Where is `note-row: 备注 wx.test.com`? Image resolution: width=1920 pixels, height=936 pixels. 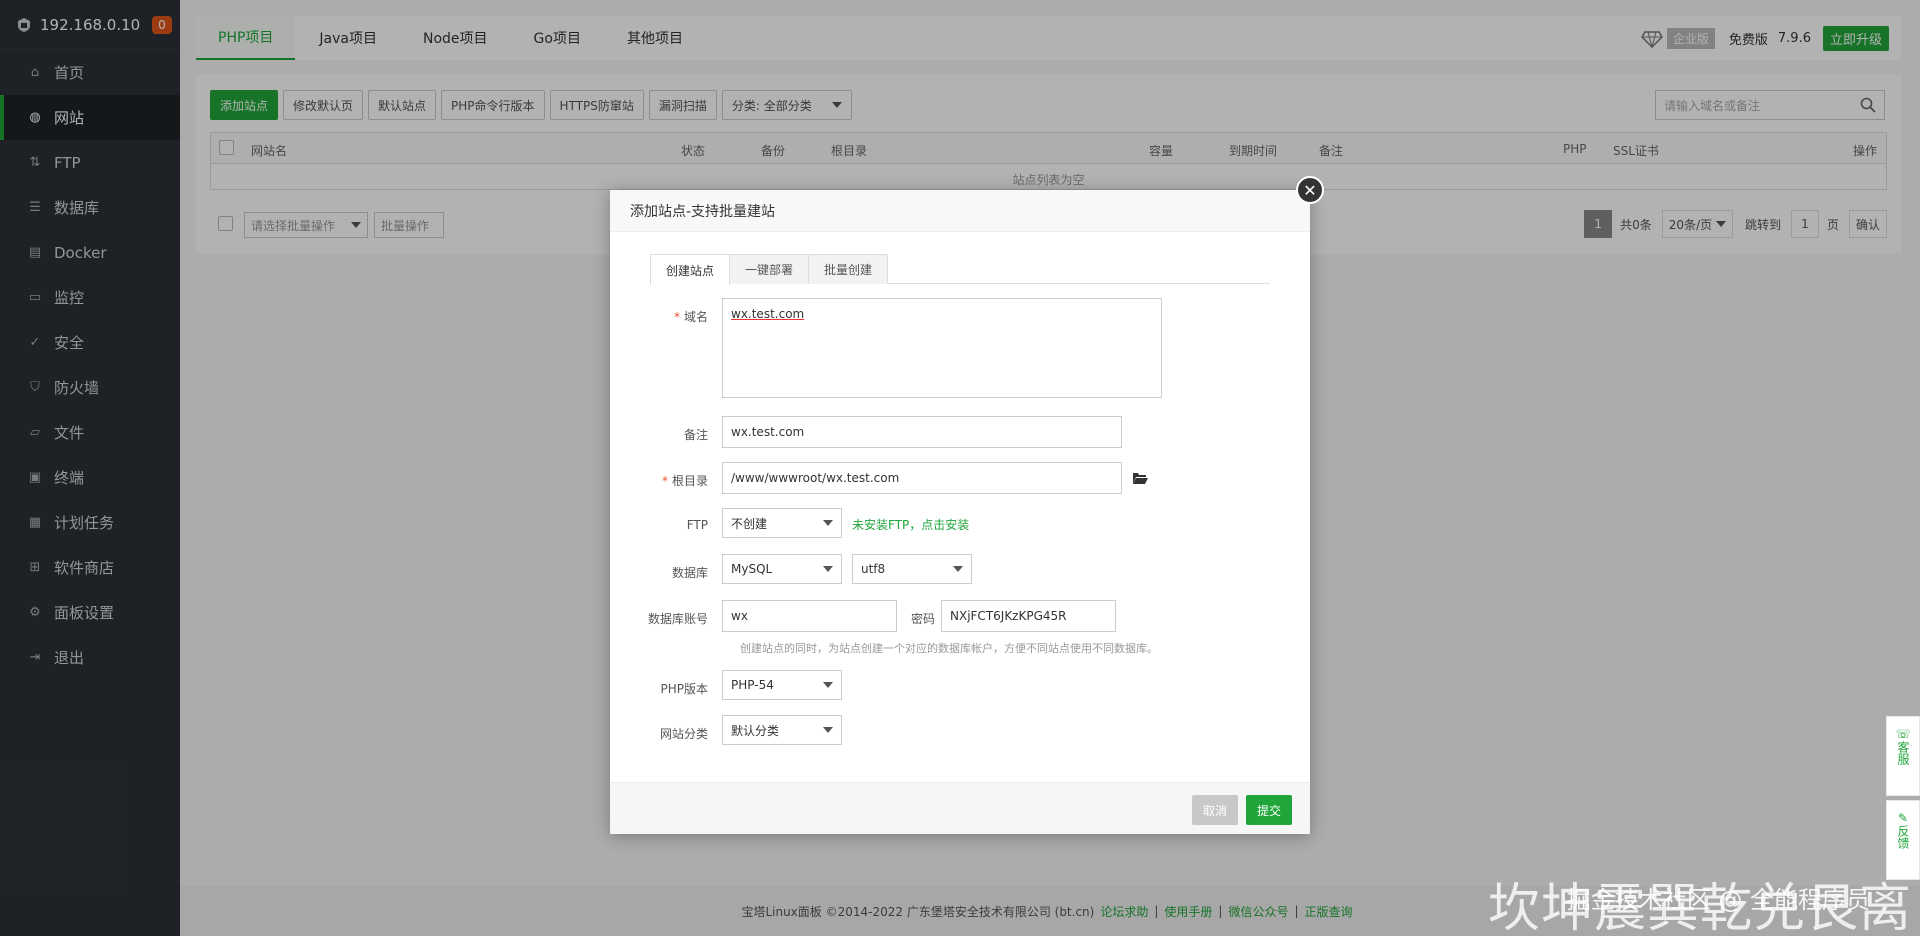
note-row: 备注 wx.test.com is located at coordinates (866, 432).